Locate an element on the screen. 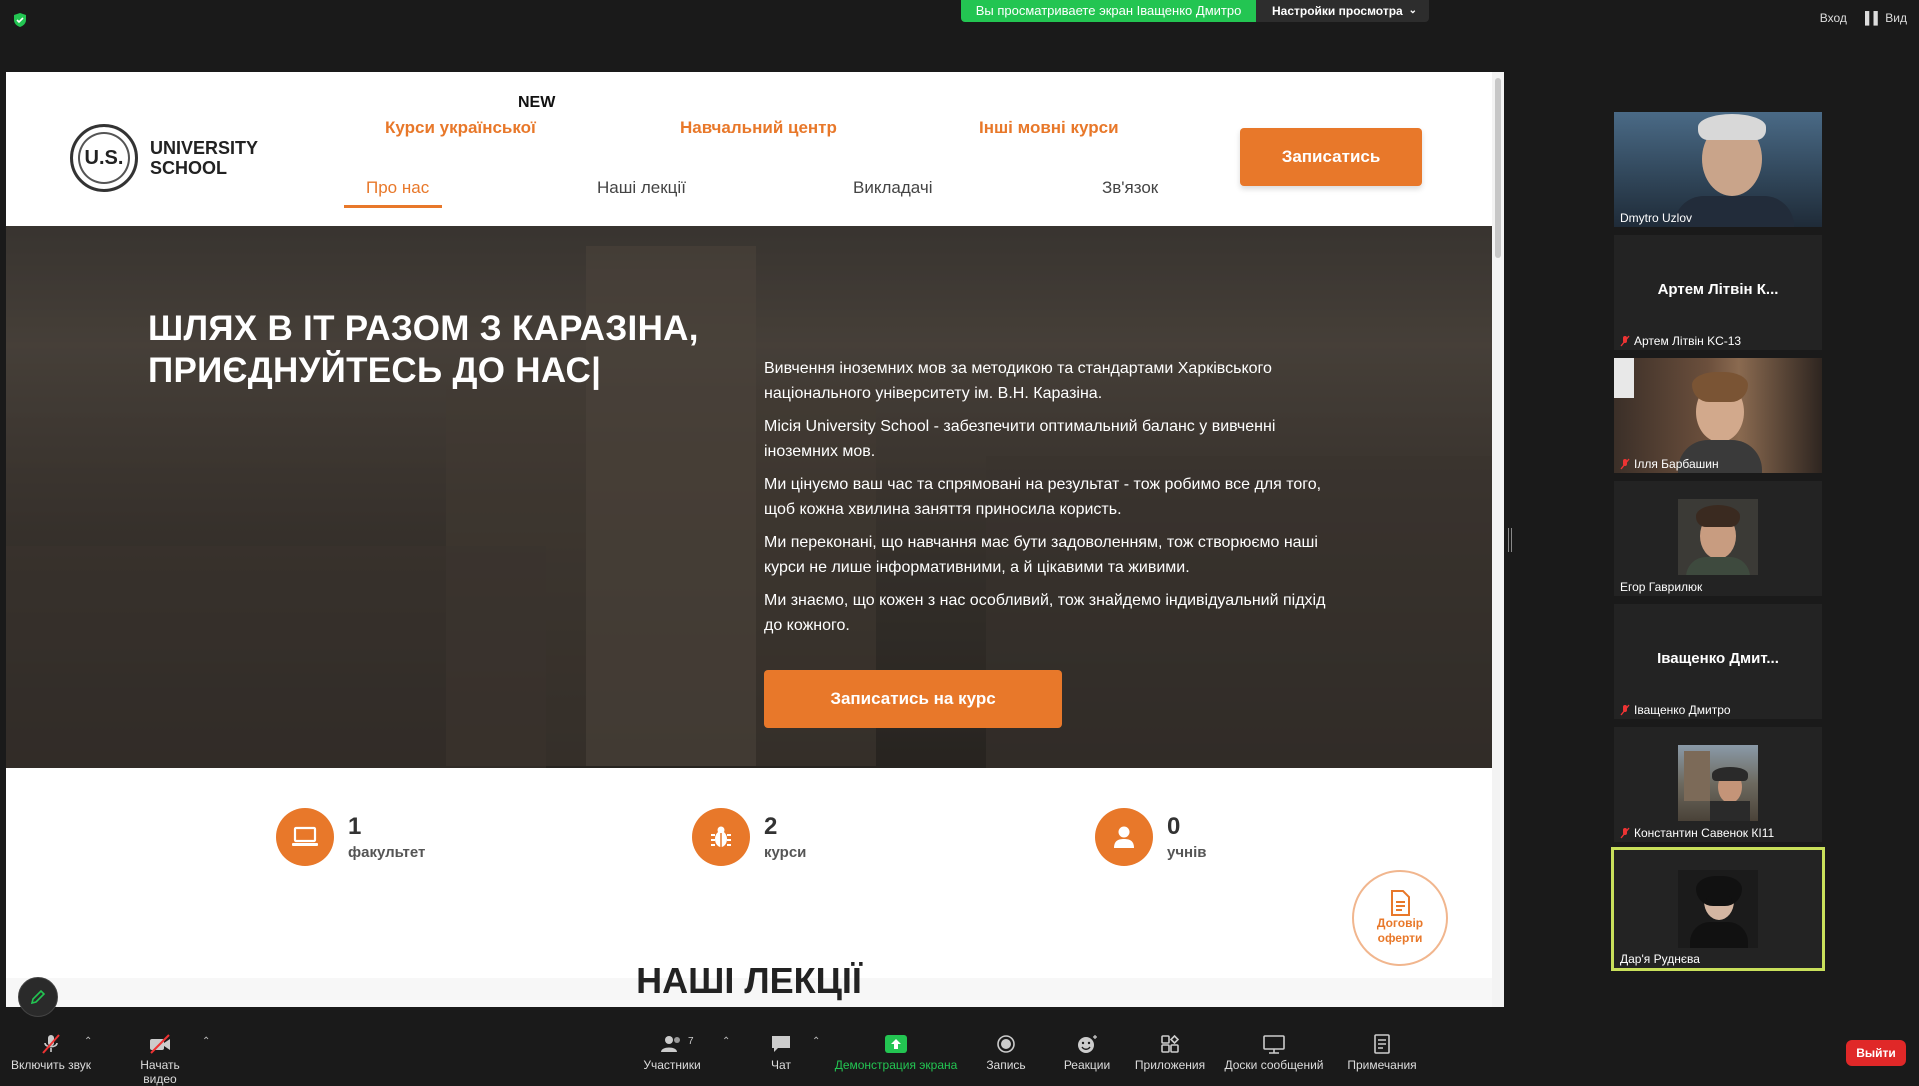 This screenshot has height=1086, width=1919. participant-name: Іващенко Дмитро is located at coordinates (1675, 710).